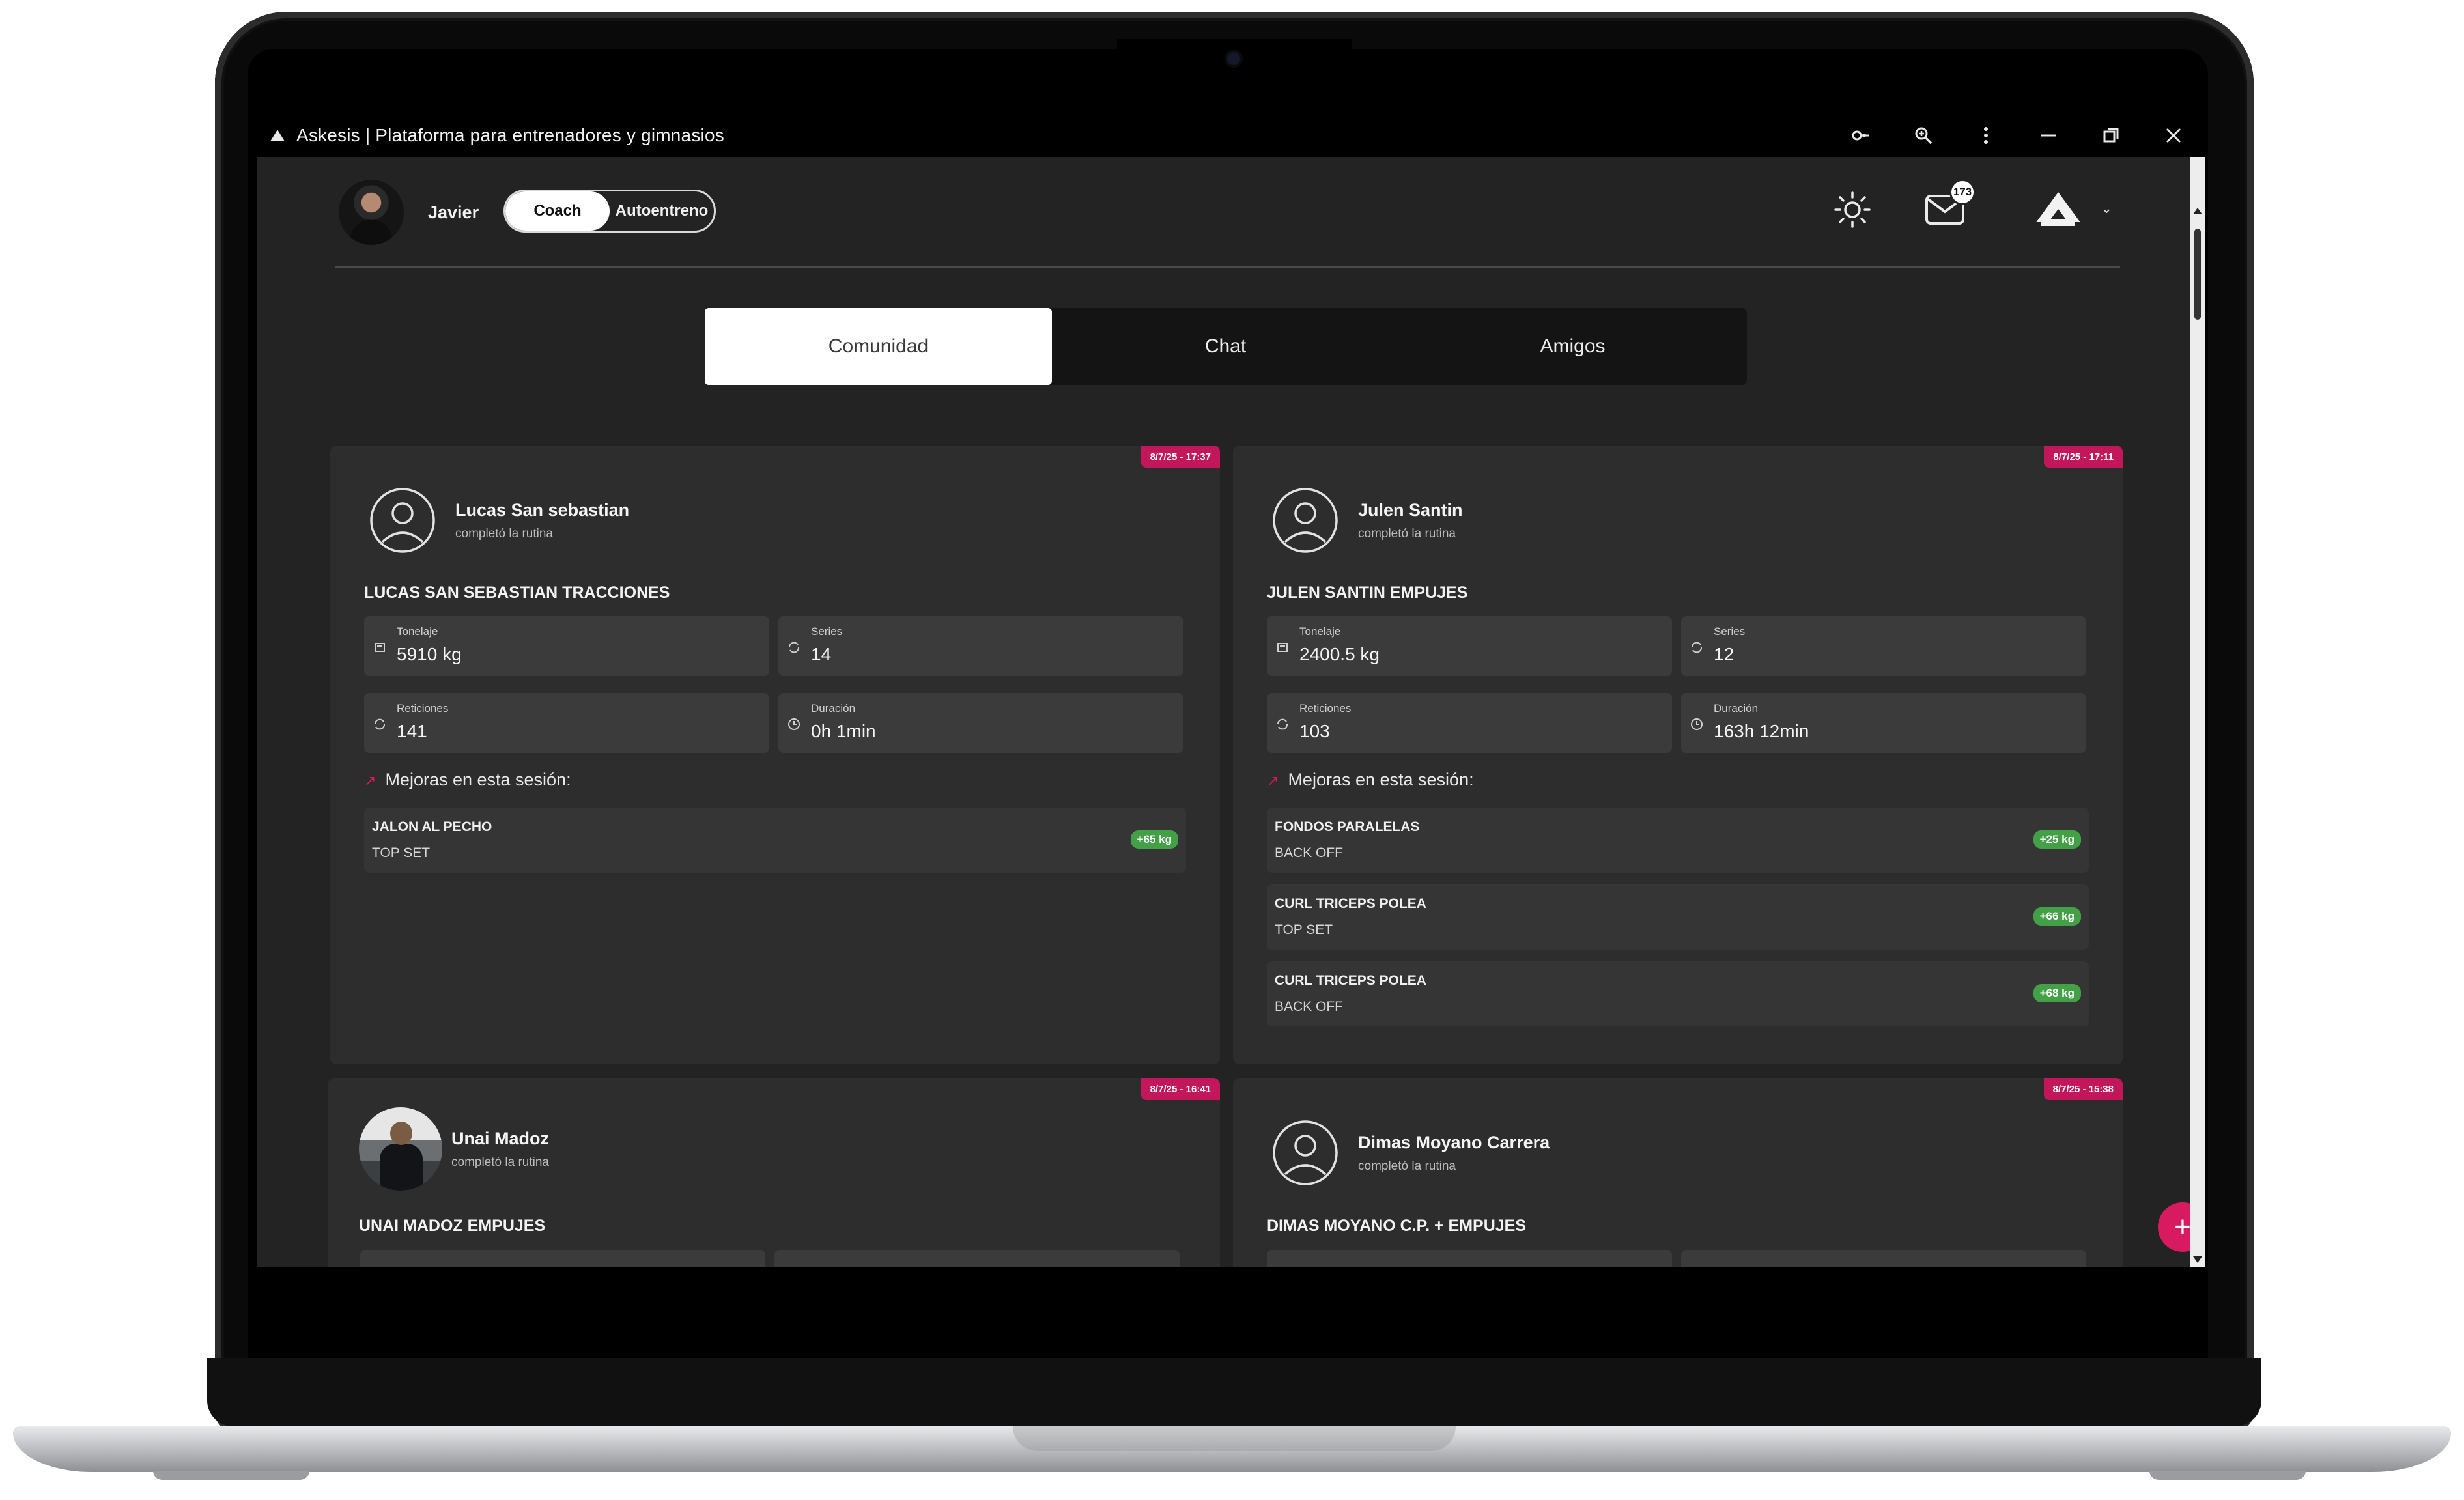 Image resolution: width=2464 pixels, height=1500 pixels. Describe the element at coordinates (2197, 712) in the screenshot. I see `scrollbar` at that location.